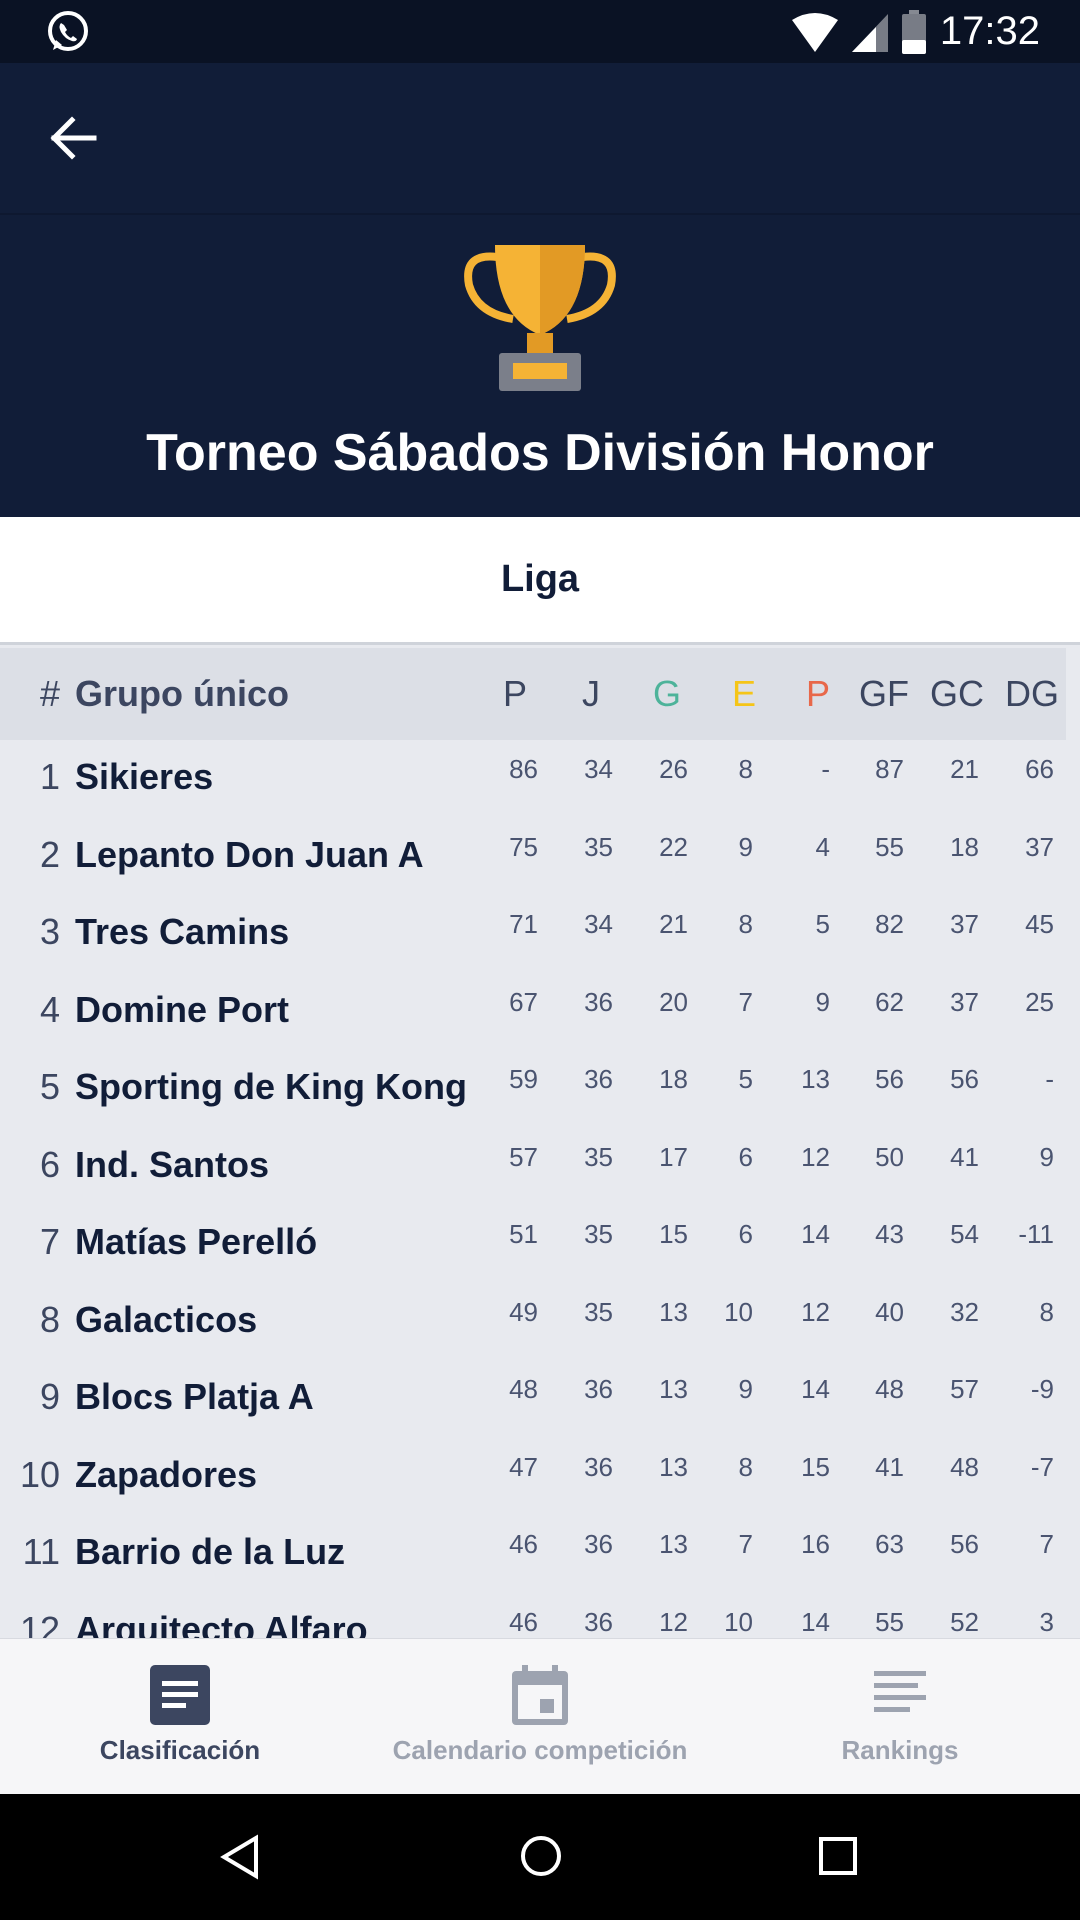 The height and width of the screenshot is (1920, 1080). Describe the element at coordinates (815, 1079) in the screenshot. I see `row-stat-pl: 13` at that location.